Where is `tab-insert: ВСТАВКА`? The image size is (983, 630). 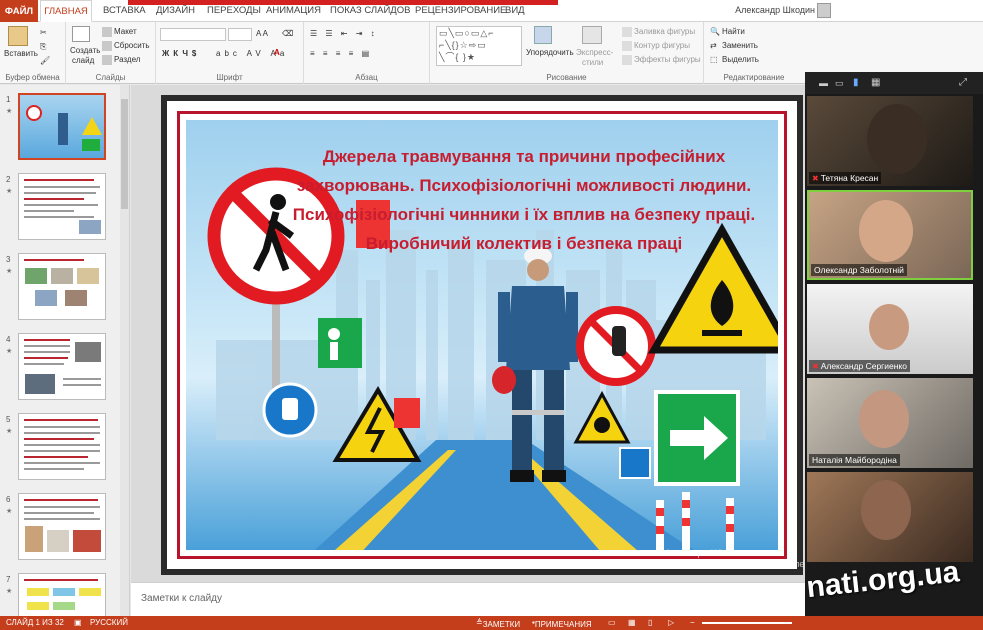
tab-insert: ВСТАВКА is located at coordinates (124, 10).